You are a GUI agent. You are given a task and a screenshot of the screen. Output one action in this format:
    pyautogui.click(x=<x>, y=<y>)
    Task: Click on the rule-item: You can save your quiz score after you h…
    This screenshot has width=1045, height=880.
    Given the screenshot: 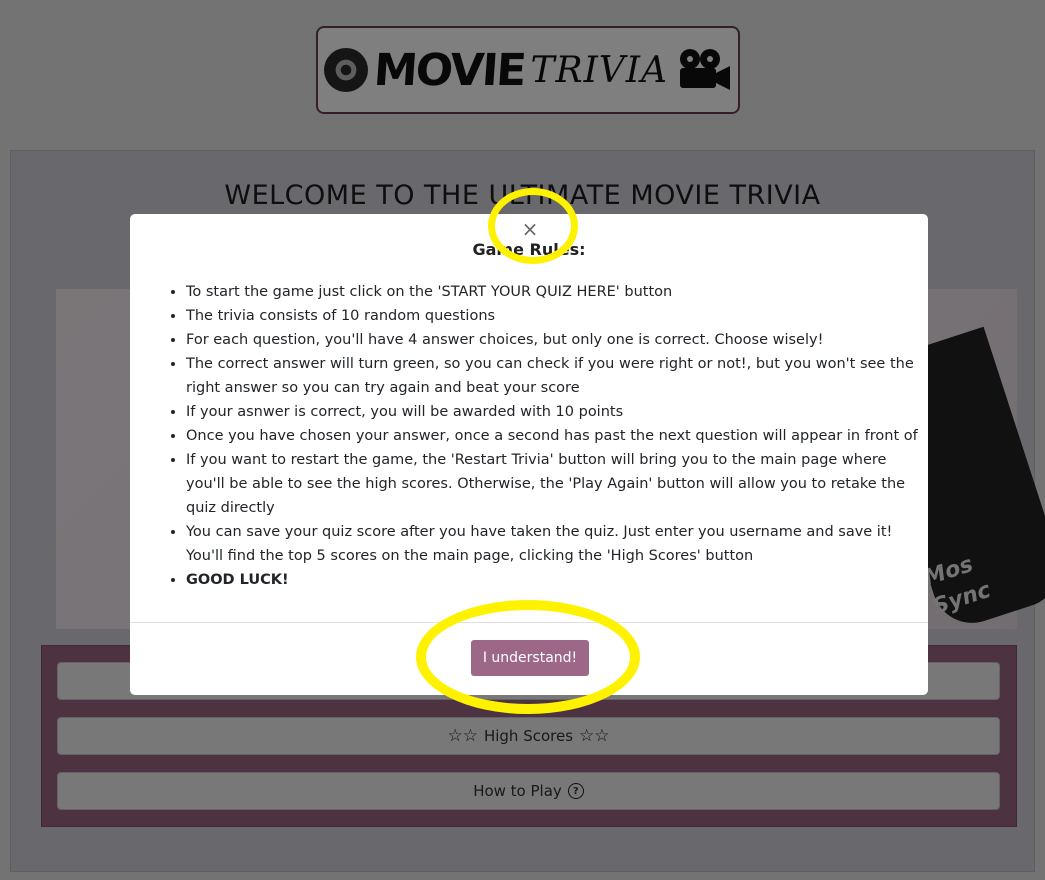 What is the action you would take?
    pyautogui.click(x=556, y=544)
    